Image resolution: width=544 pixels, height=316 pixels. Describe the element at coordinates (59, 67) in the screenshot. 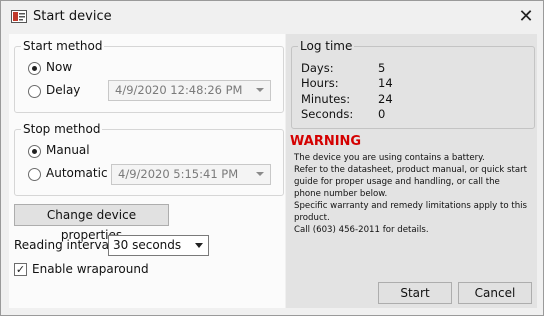

I see `start-now-label: Now` at that location.